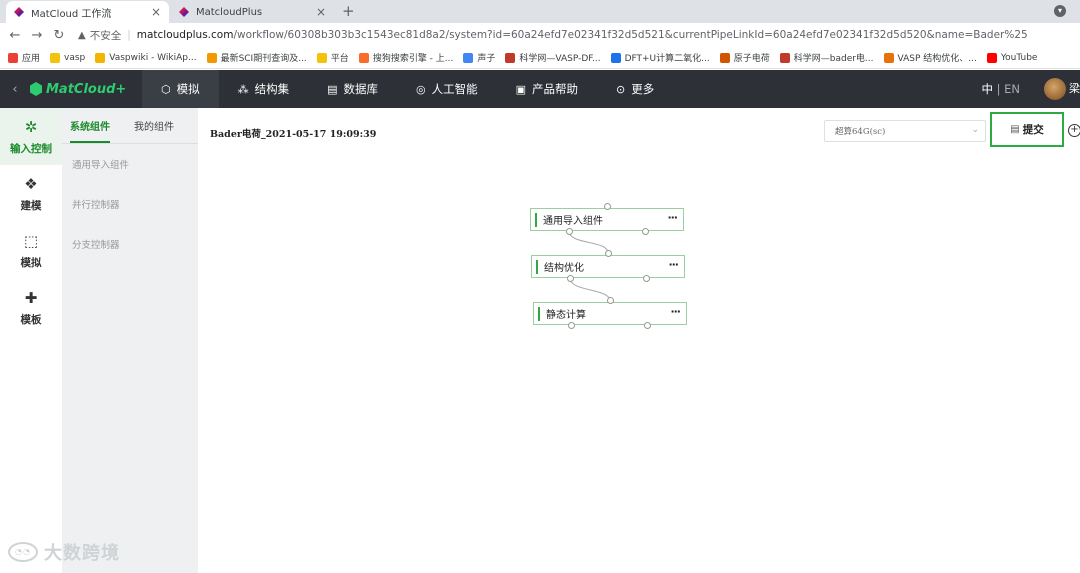  What do you see at coordinates (15, 35) in the screenshot?
I see `back-arrow-icon: ←` at bounding box center [15, 35].